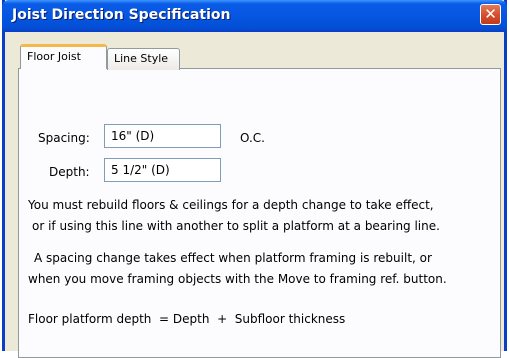 The height and width of the screenshot is (358, 509). I want to click on close-button: ✕, so click(490, 14).